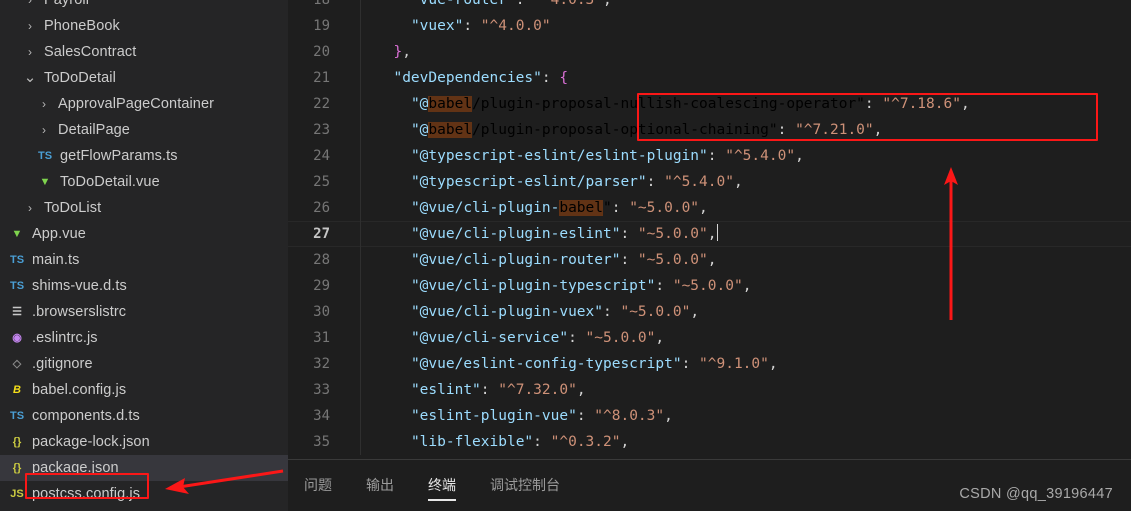 Image resolution: width=1131 pixels, height=511 pixels. What do you see at coordinates (321, 104) in the screenshot?
I see `line-number: 22` at bounding box center [321, 104].